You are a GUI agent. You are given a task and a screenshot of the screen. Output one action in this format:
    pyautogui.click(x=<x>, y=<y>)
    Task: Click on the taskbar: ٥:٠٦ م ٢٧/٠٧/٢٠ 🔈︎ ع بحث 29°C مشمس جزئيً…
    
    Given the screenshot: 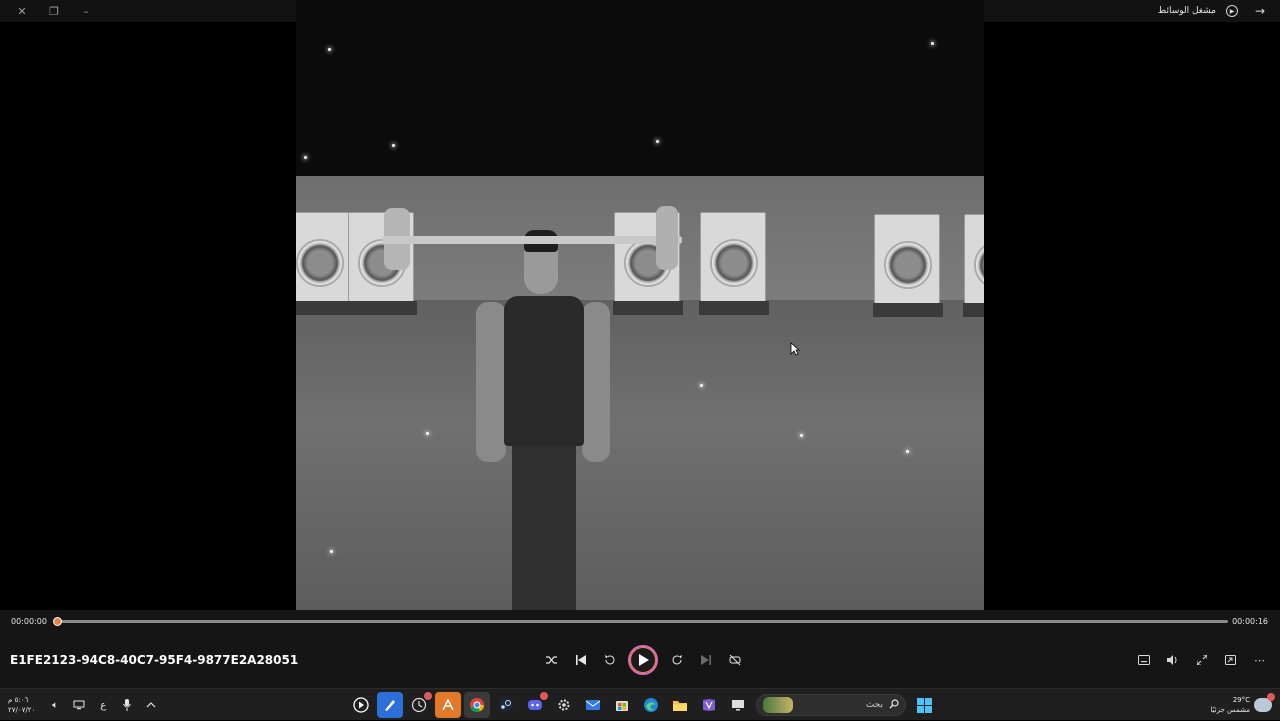 What is the action you would take?
    pyautogui.click(x=640, y=704)
    